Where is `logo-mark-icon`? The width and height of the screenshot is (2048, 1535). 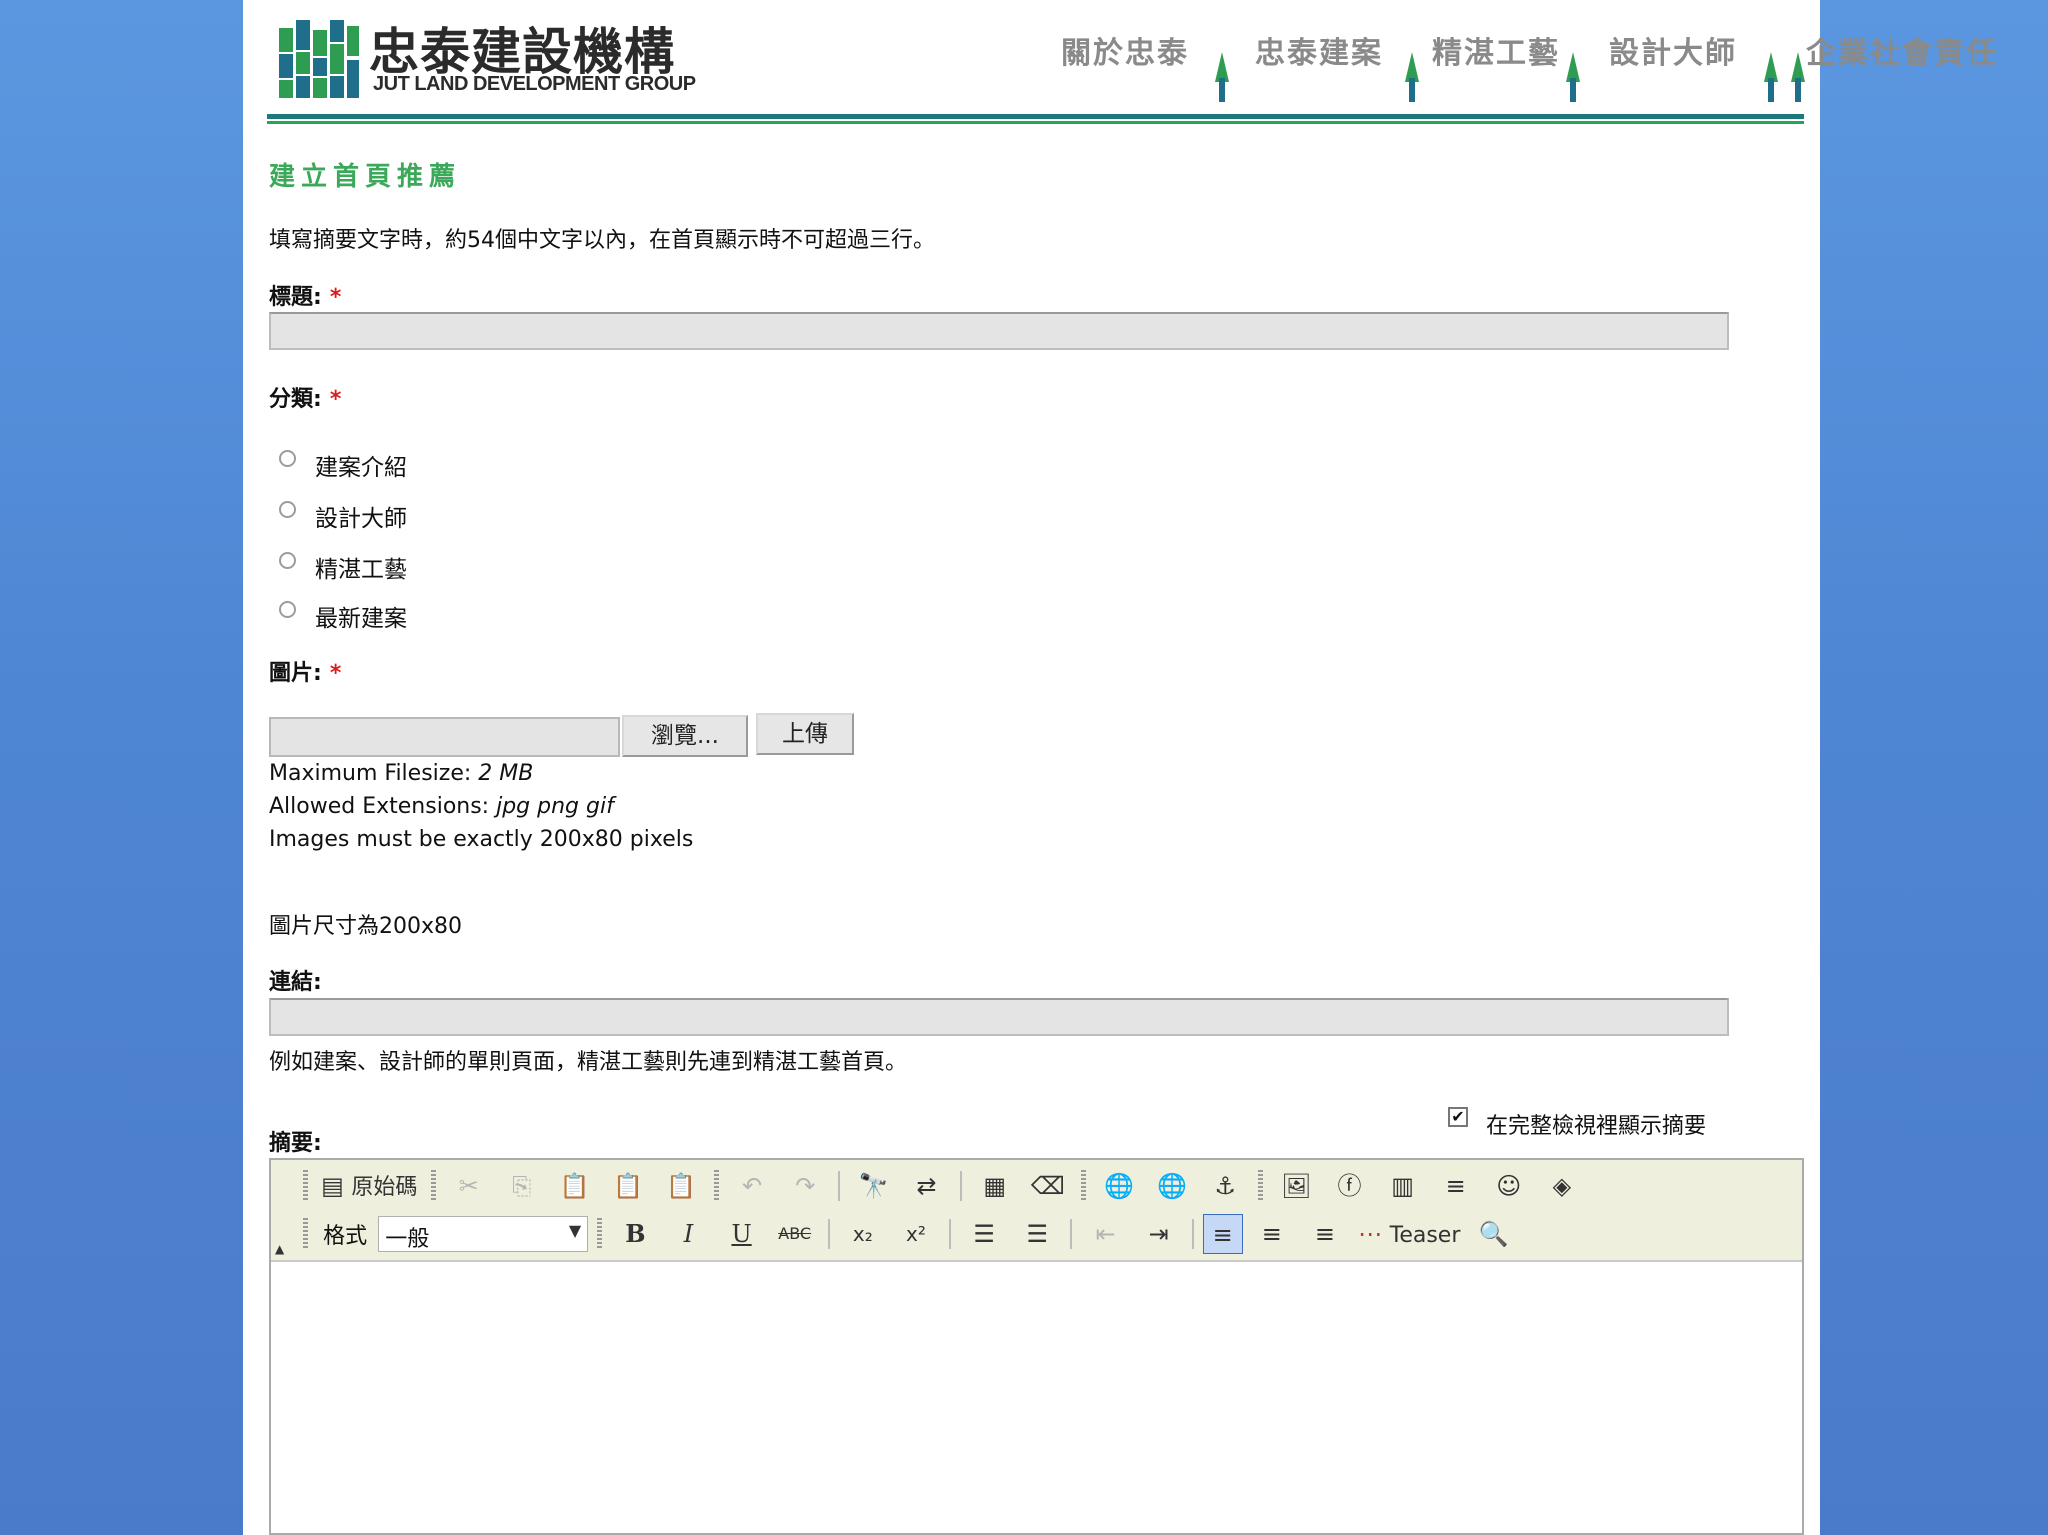 logo-mark-icon is located at coordinates (319, 59).